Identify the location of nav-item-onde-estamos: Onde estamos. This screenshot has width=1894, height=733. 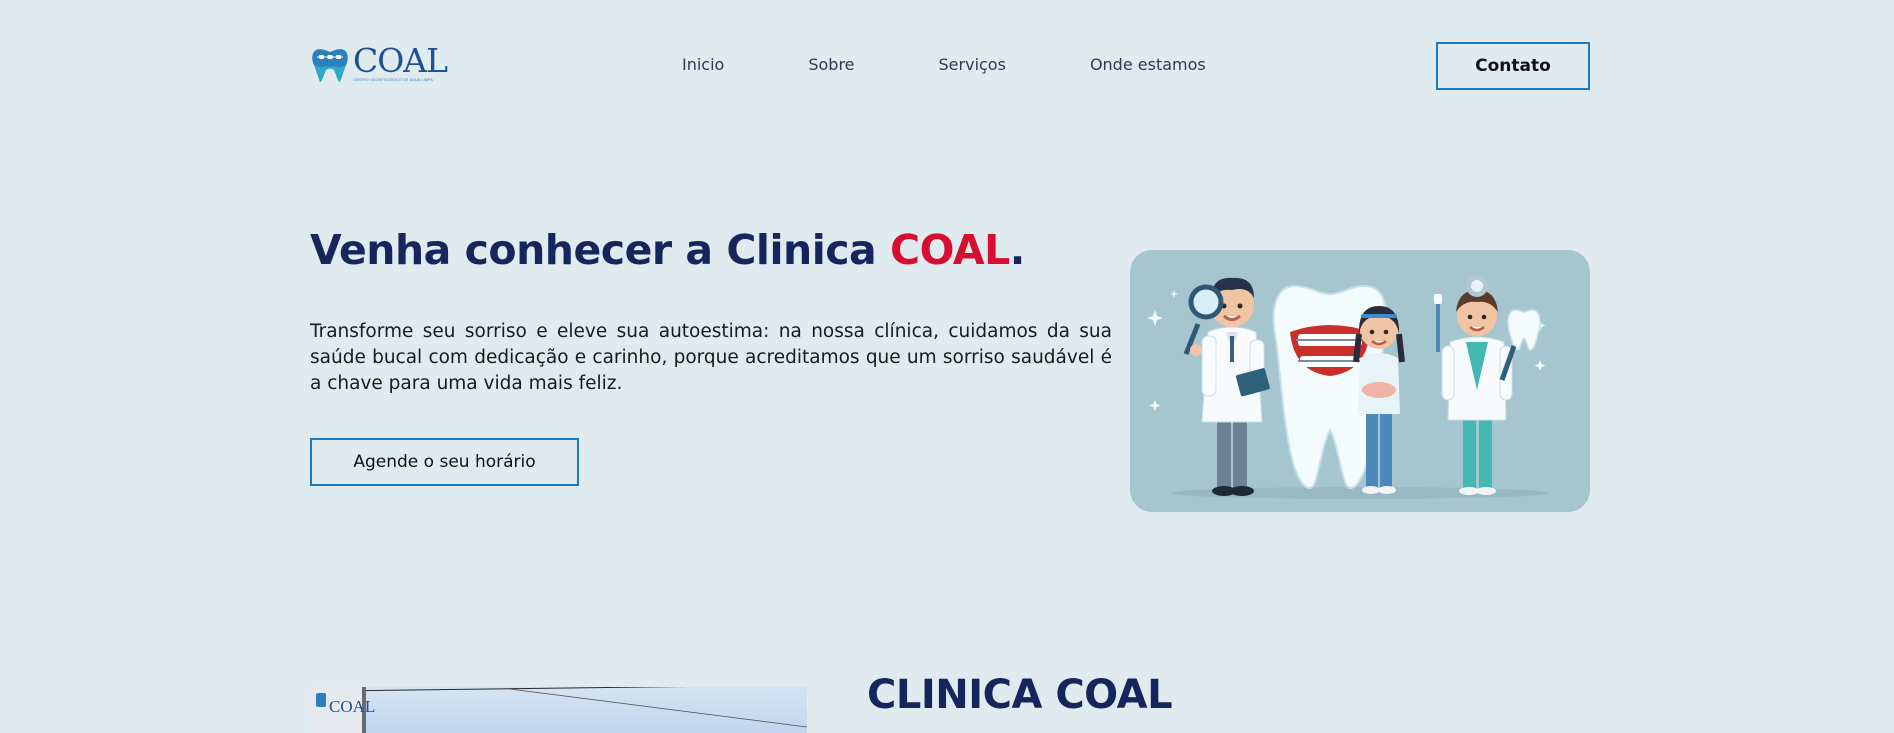
(1148, 64).